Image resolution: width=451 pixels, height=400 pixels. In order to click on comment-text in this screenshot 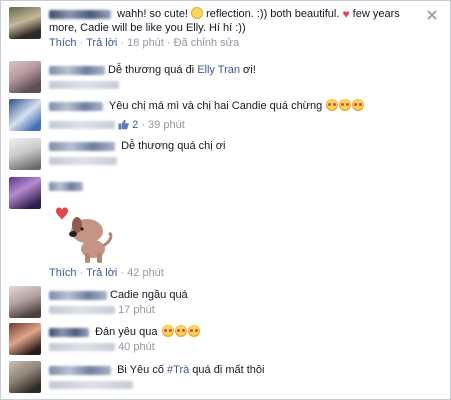, I will do `click(241, 186)`.